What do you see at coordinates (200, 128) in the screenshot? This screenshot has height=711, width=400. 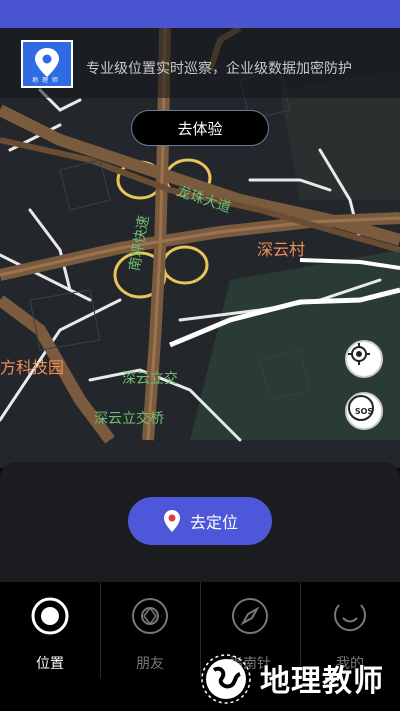 I see `try-experience-button: 去体验` at bounding box center [200, 128].